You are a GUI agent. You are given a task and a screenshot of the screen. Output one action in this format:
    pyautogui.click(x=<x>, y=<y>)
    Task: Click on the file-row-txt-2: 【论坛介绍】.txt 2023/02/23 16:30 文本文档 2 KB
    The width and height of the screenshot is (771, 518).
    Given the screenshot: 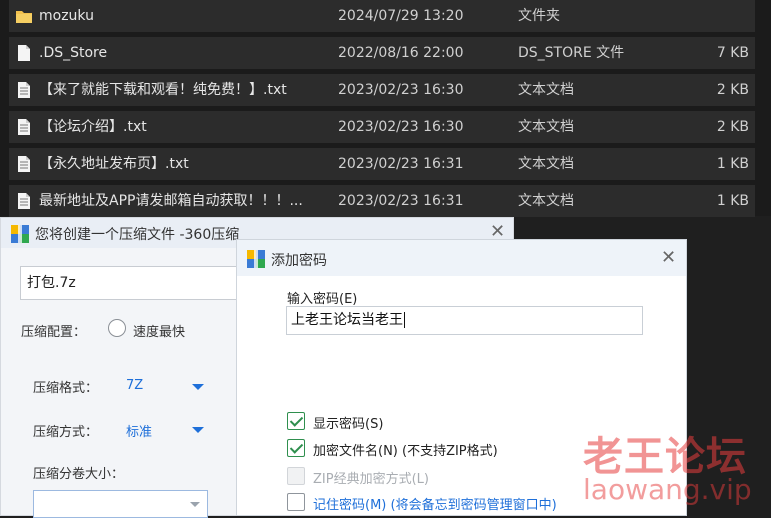 What is the action you would take?
    pyautogui.click(x=382, y=127)
    